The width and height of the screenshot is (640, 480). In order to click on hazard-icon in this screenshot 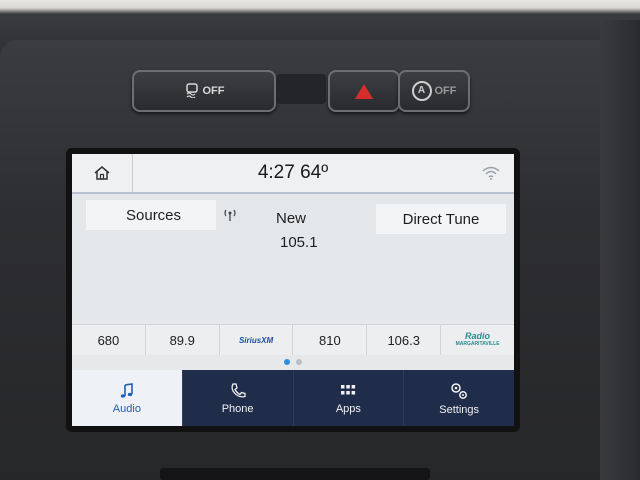, I will do `click(364, 91)`.